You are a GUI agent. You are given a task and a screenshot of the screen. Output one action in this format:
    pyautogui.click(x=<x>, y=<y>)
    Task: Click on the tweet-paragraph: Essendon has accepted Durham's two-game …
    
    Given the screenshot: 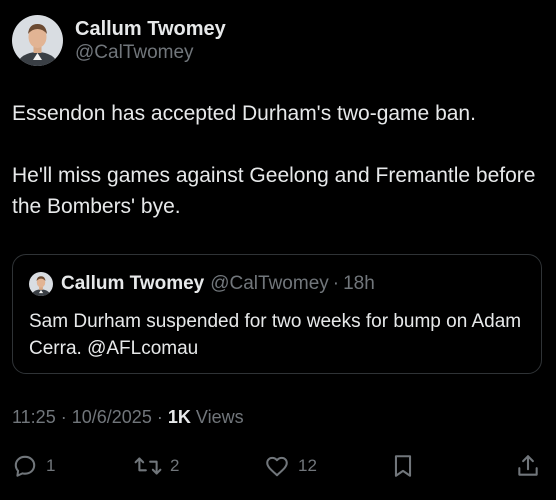 What is the action you would take?
    pyautogui.click(x=244, y=113)
    